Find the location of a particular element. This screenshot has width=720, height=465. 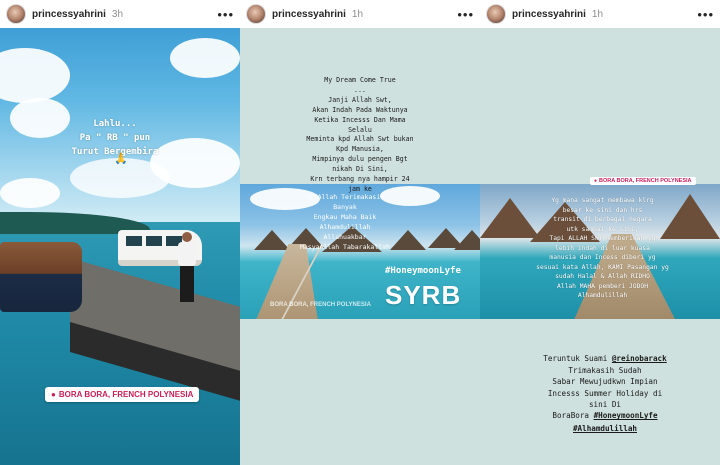

location-watermark: BORA BORA, FRENCH POLYNESIA is located at coordinates (320, 305).